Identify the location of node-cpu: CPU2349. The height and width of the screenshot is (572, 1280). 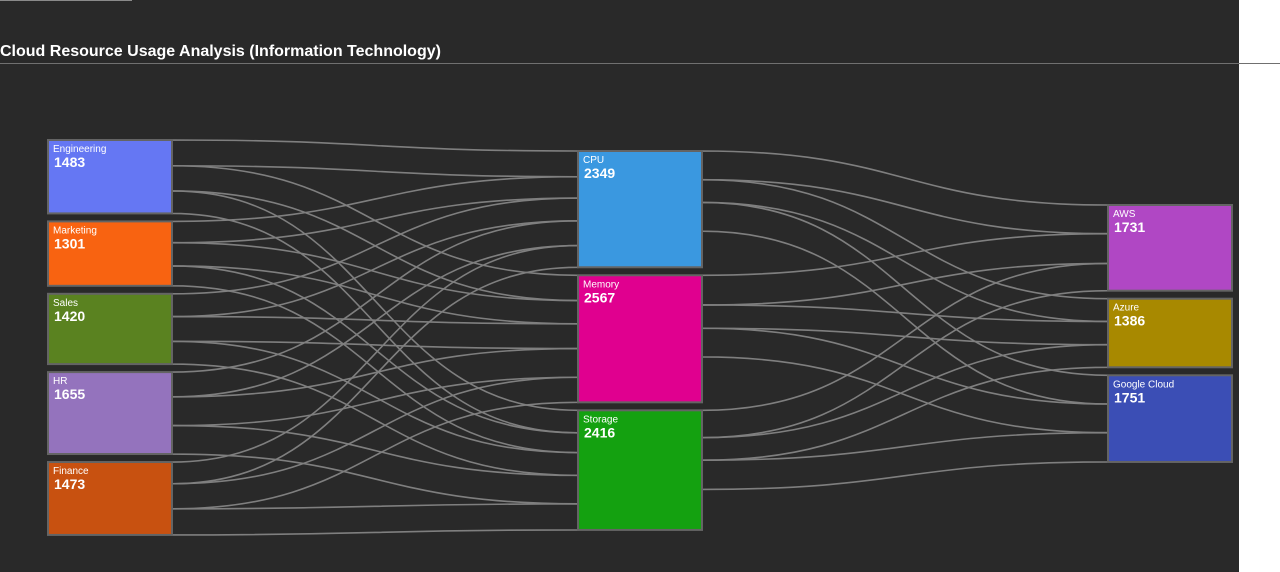
(640, 209).